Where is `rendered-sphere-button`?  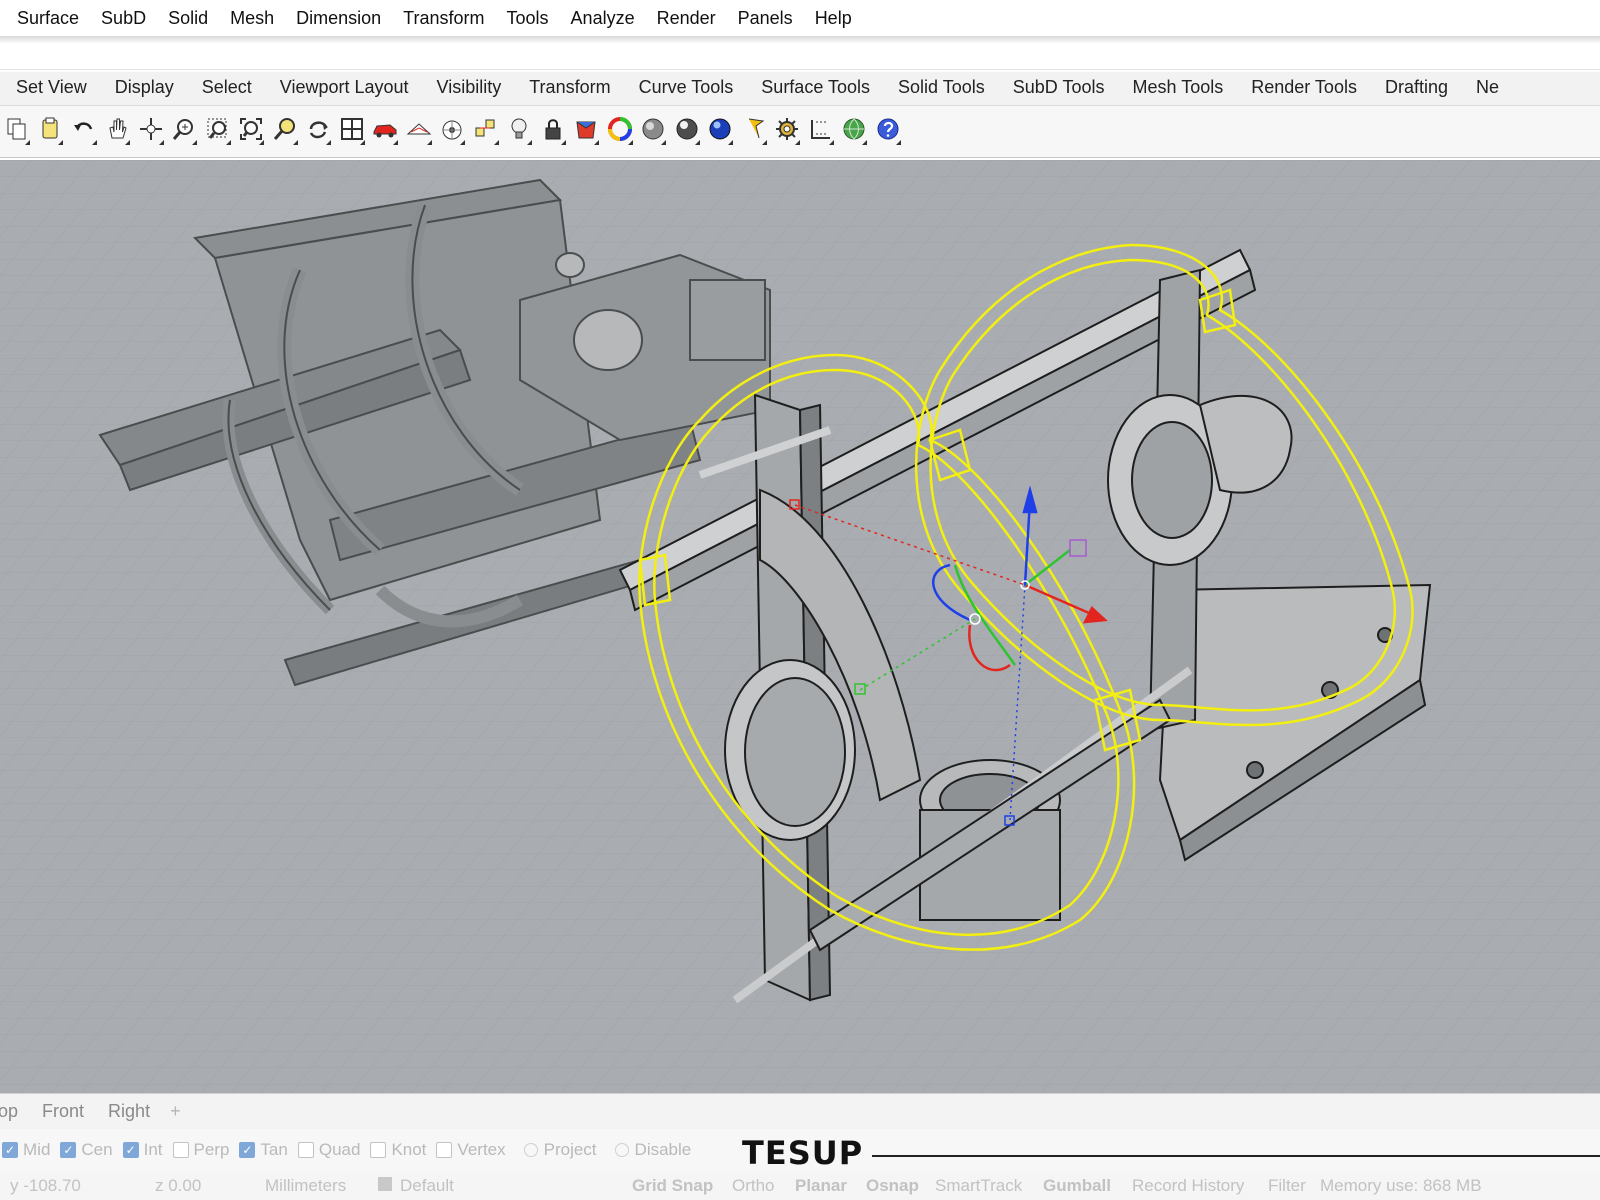
rendered-sphere-button is located at coordinates (687, 132).